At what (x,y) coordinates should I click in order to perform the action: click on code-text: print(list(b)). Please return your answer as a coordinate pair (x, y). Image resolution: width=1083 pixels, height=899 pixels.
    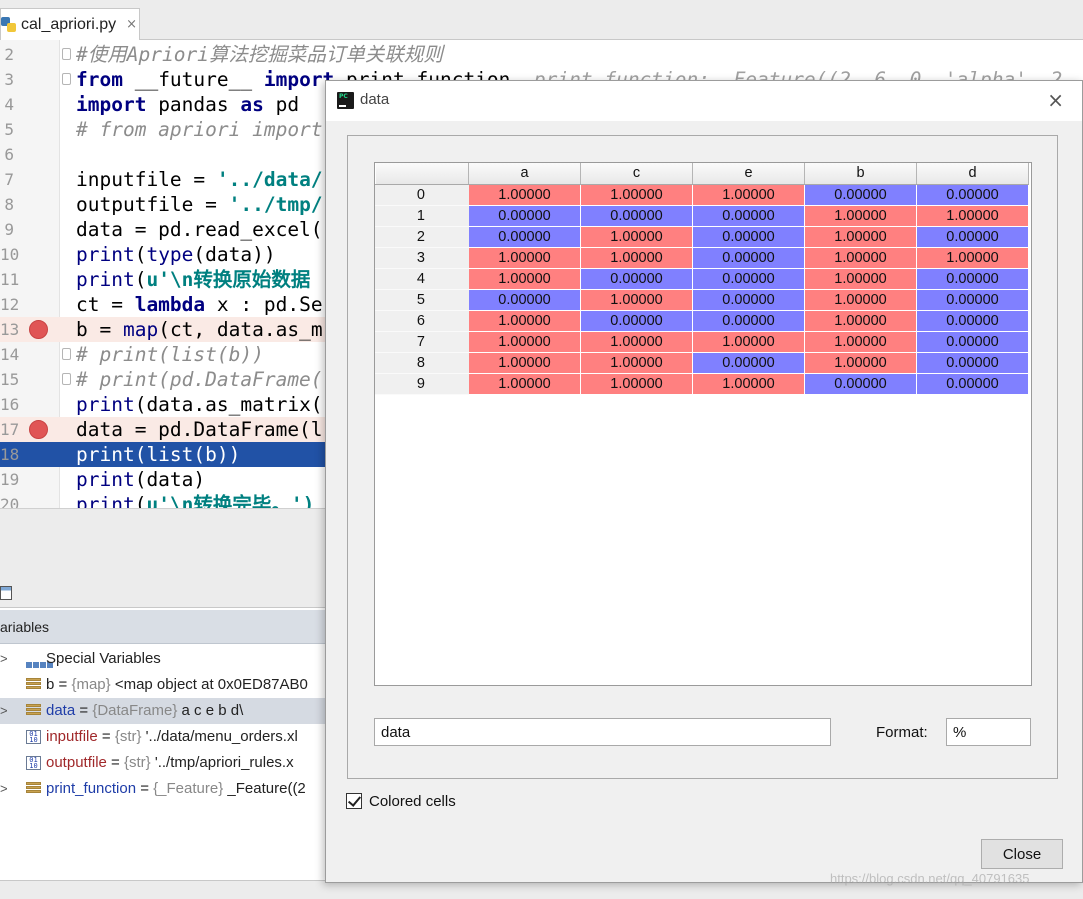
    Looking at the image, I should click on (158, 454).